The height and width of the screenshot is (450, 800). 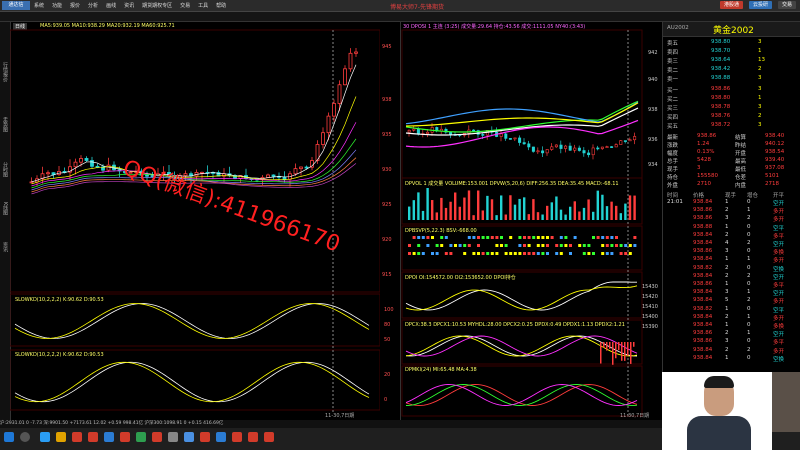 What do you see at coordinates (727, 202) in the screenshot?
I see `tick-cell: 1` at bounding box center [727, 202].